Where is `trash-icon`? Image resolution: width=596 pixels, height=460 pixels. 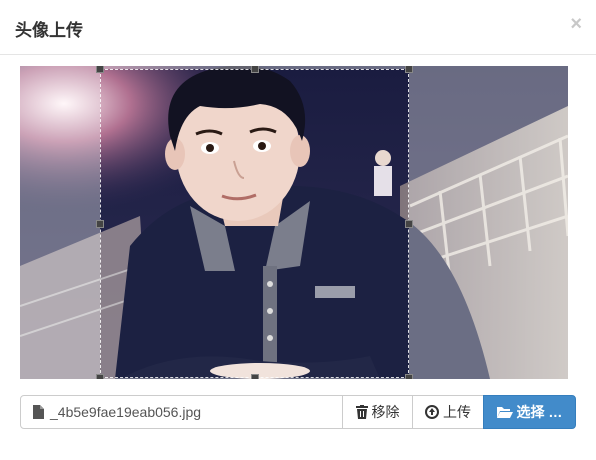
trash-icon is located at coordinates (361, 412).